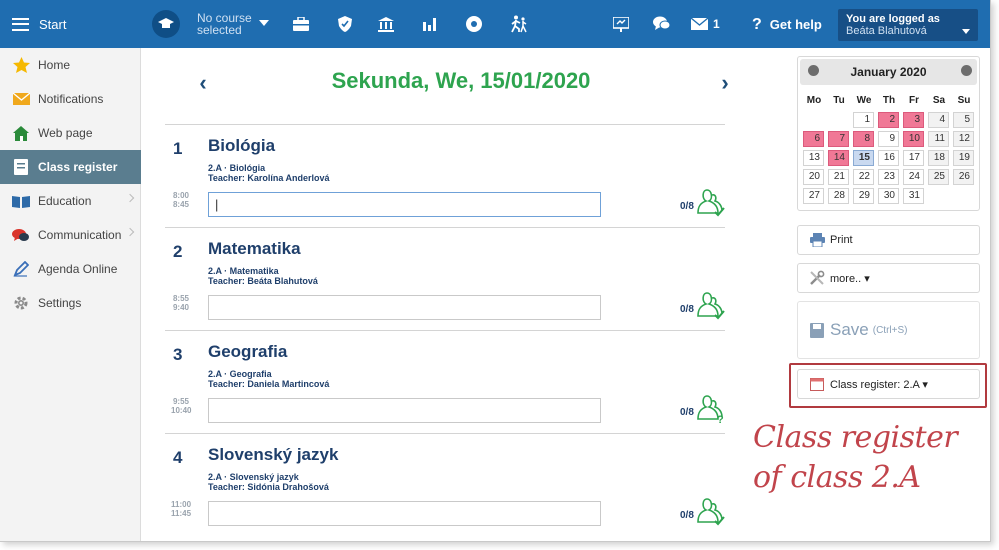 The width and height of the screenshot is (999, 550). Describe the element at coordinates (863, 139) in the screenshot. I see `calendar-day: 8` at that location.